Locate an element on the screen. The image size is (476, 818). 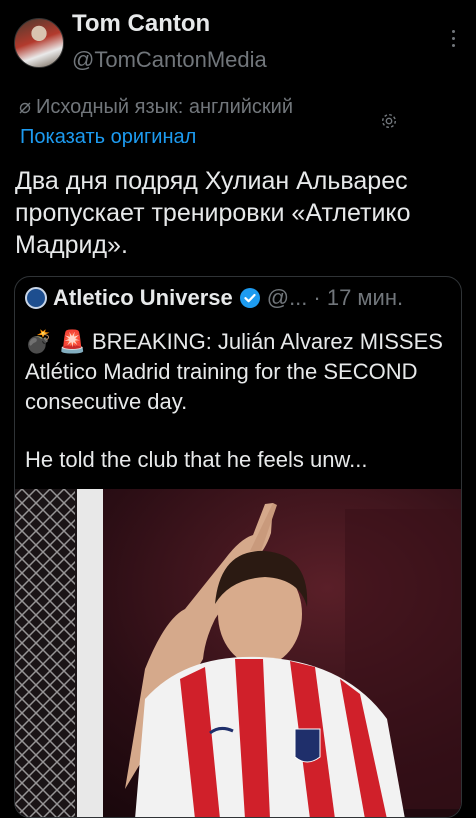
more-options-icon is located at coordinates (453, 42).